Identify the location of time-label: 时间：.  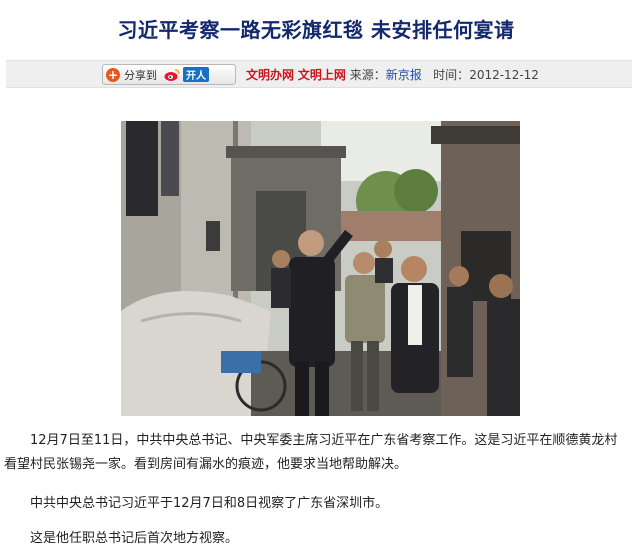
(451, 75).